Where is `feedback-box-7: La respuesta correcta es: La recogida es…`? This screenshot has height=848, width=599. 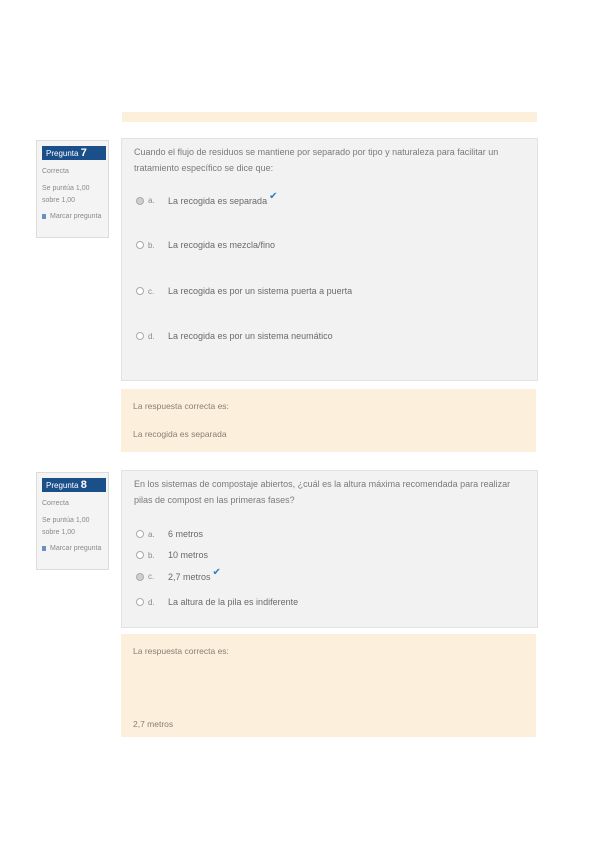 feedback-box-7: La respuesta correcta es: La recogida es… is located at coordinates (328, 420).